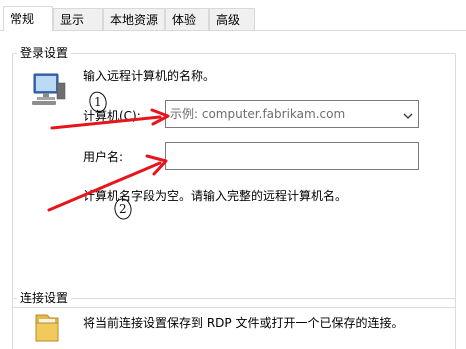  I want to click on tab-advanced-label: 高级, so click(228, 20).